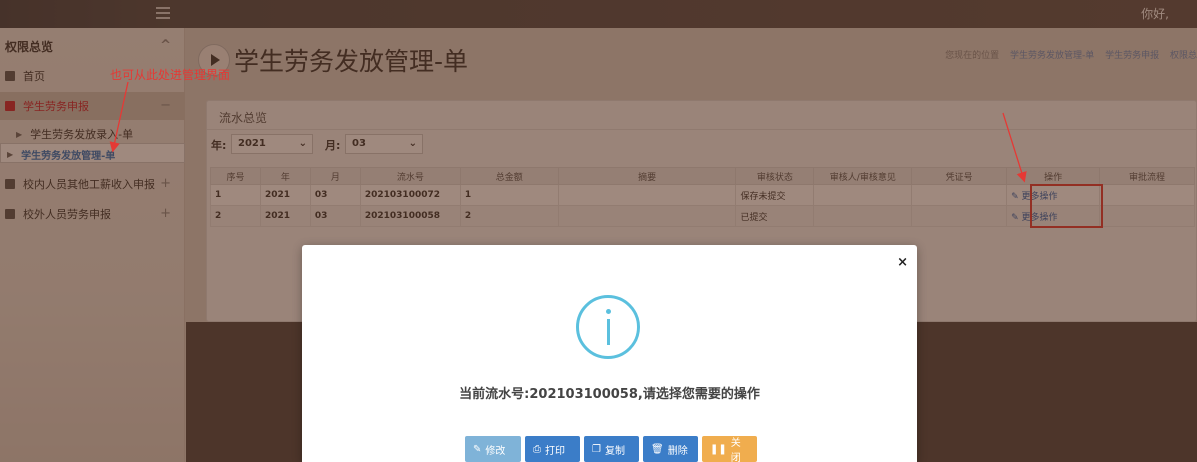 The height and width of the screenshot is (462, 1197). What do you see at coordinates (384, 144) in the screenshot?
I see `month-select: 03 ⌄` at bounding box center [384, 144].